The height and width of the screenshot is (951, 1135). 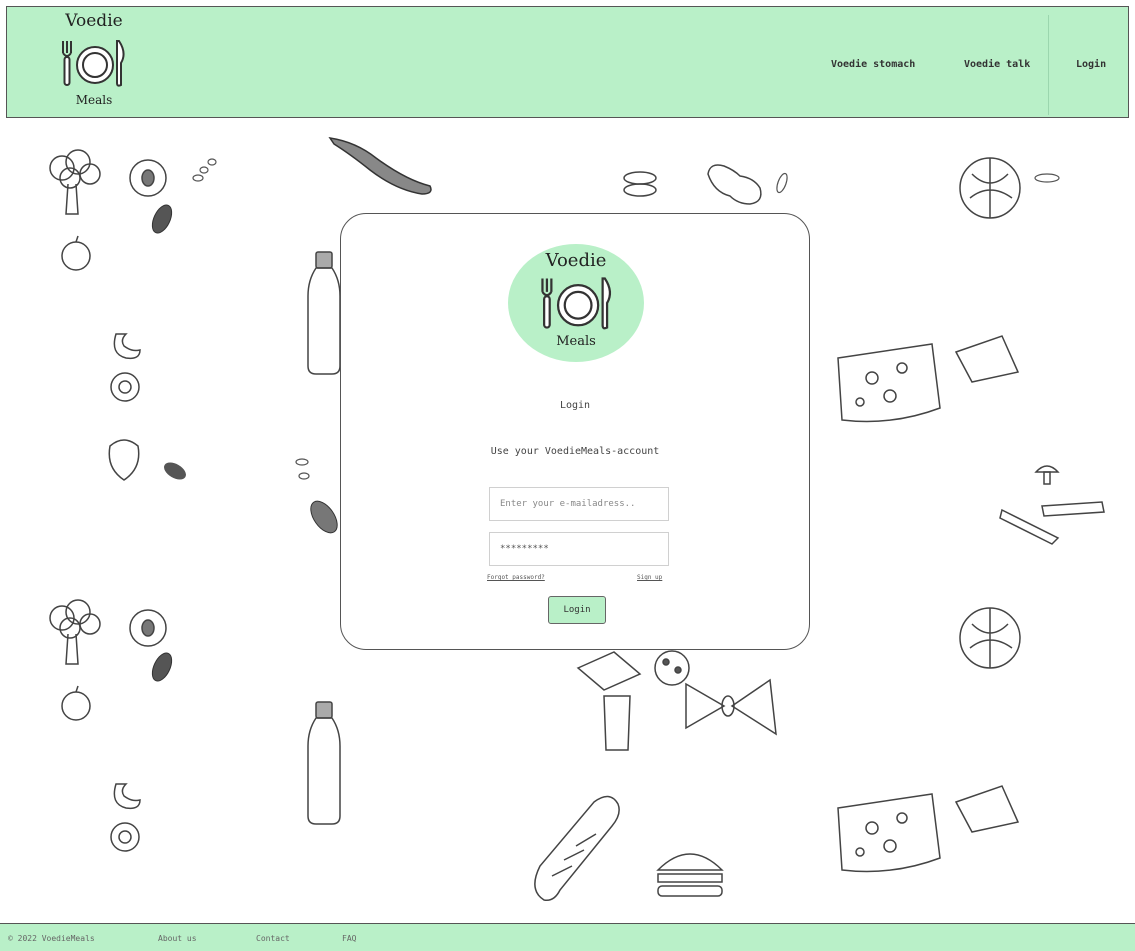 What do you see at coordinates (75, 182) in the screenshot?
I see `broccoli-sketch` at bounding box center [75, 182].